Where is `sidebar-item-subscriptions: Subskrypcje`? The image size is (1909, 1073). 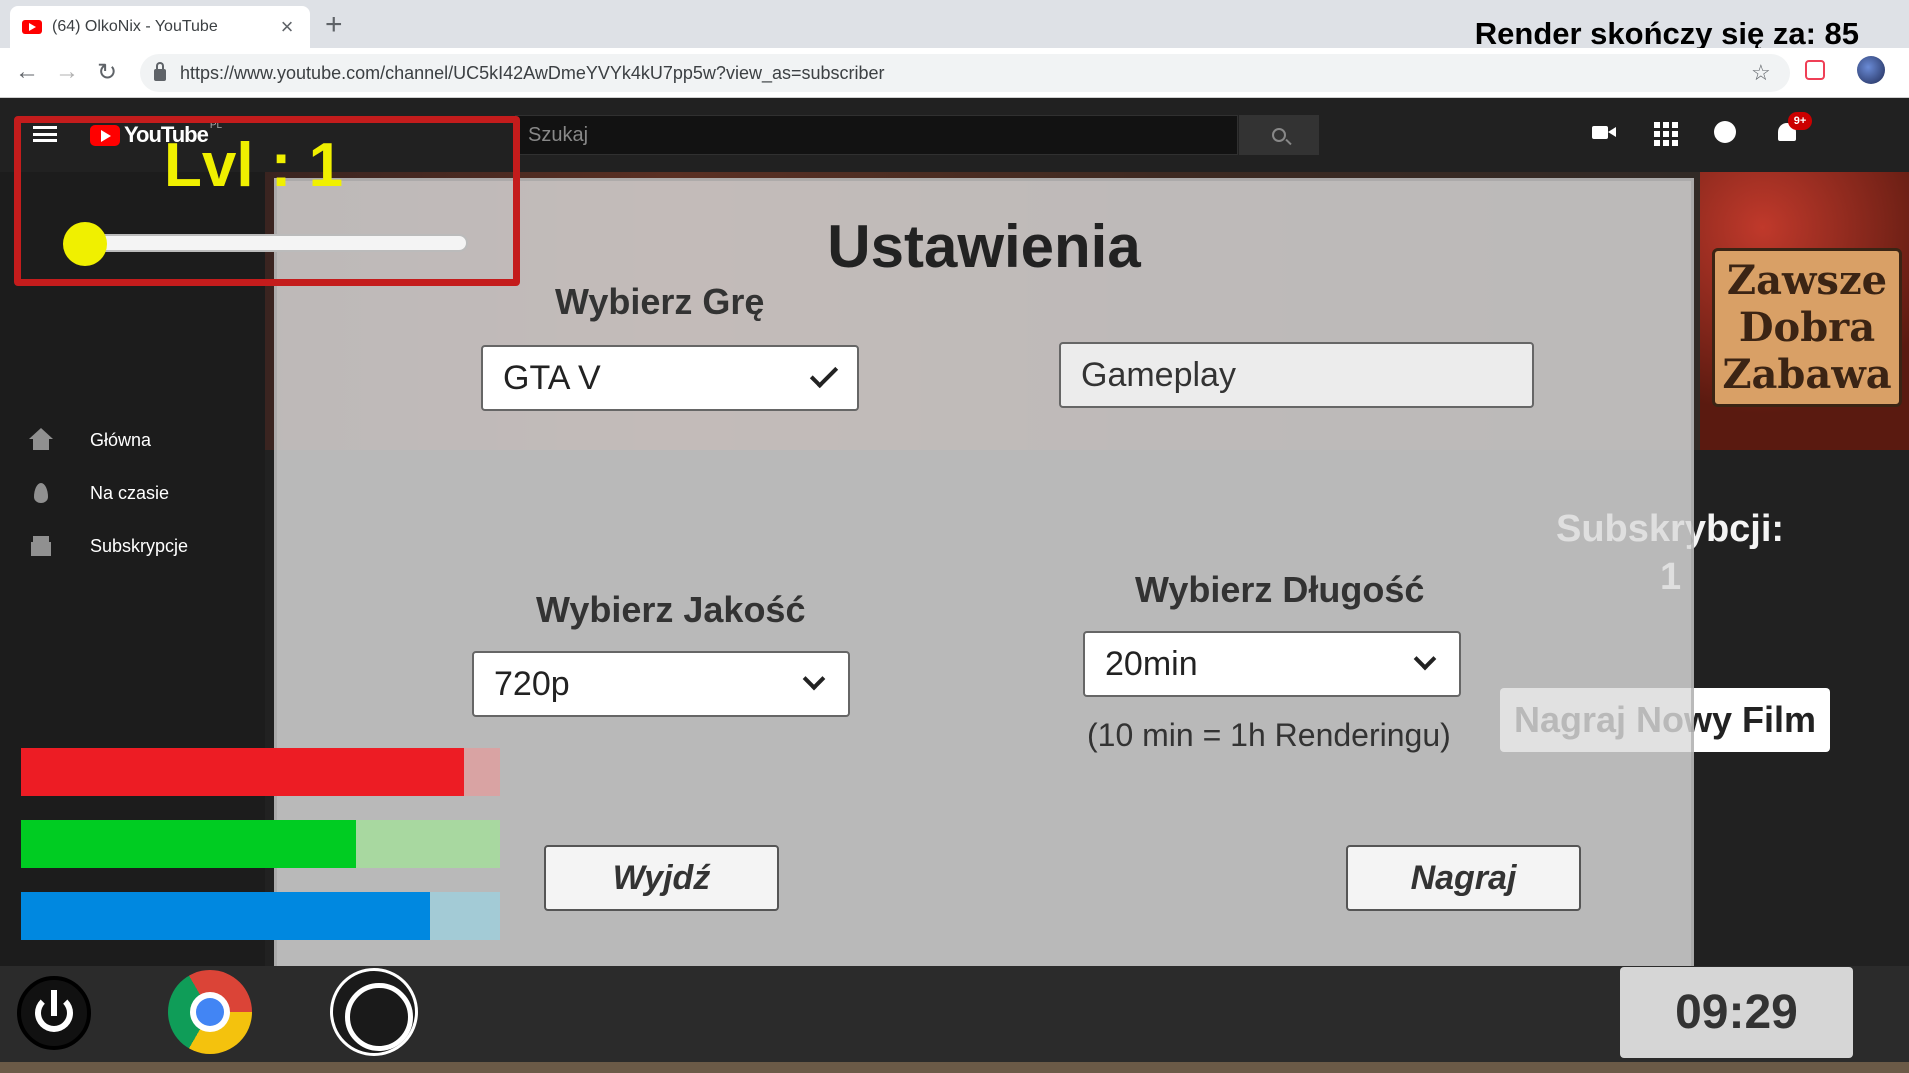
sidebar-item-subscriptions: Subskrypcje is located at coordinates (132, 546).